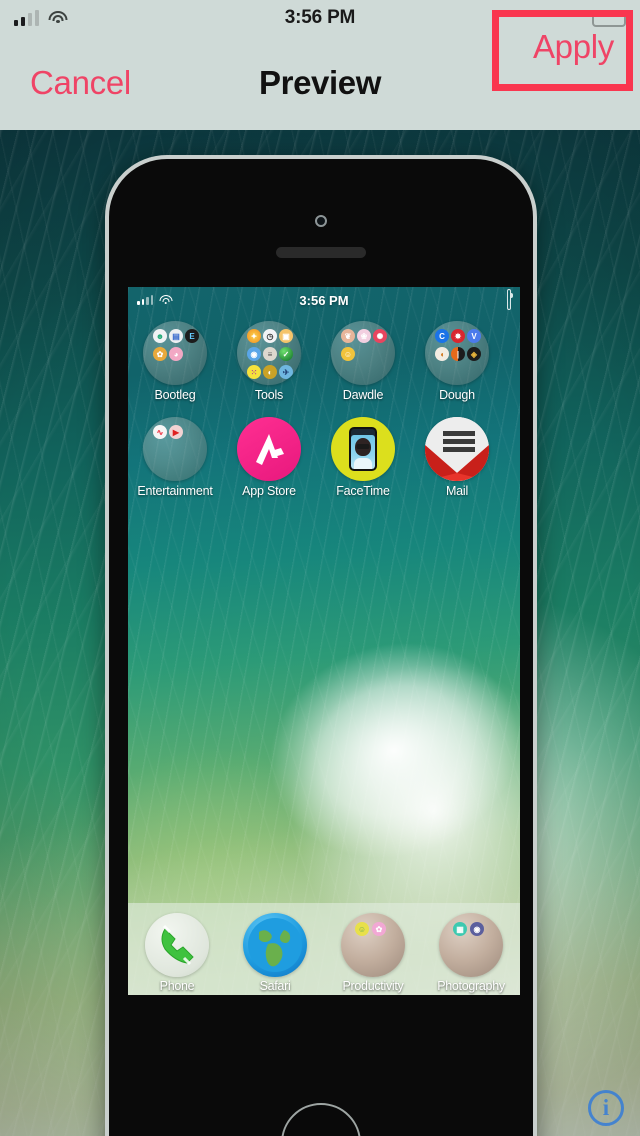 This screenshot has width=640, height=1136. I want to click on home-item-facetime: FaceTime, so click(363, 454).